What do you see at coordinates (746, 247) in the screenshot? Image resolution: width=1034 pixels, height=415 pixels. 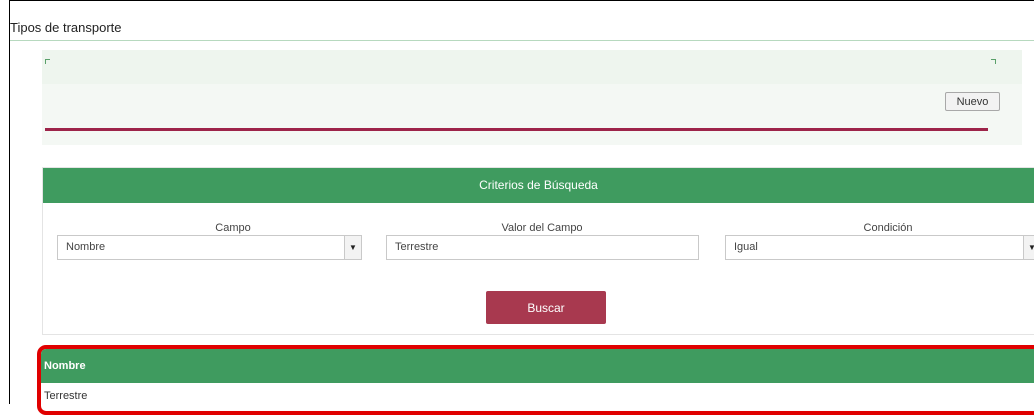 I see `condicion-select-value: Igual` at bounding box center [746, 247].